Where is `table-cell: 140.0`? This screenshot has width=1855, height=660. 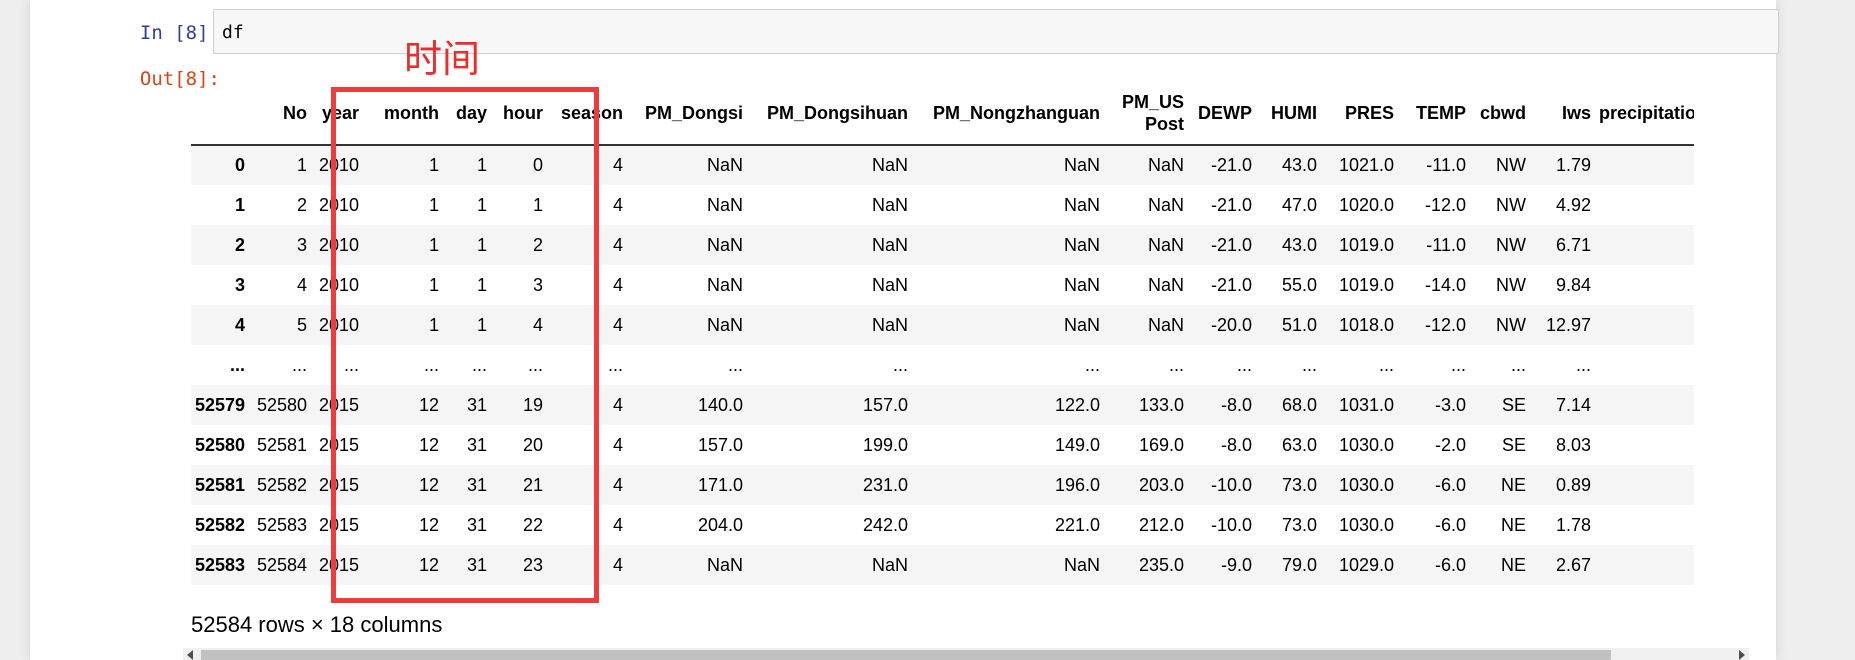
table-cell: 140.0 is located at coordinates (720, 404).